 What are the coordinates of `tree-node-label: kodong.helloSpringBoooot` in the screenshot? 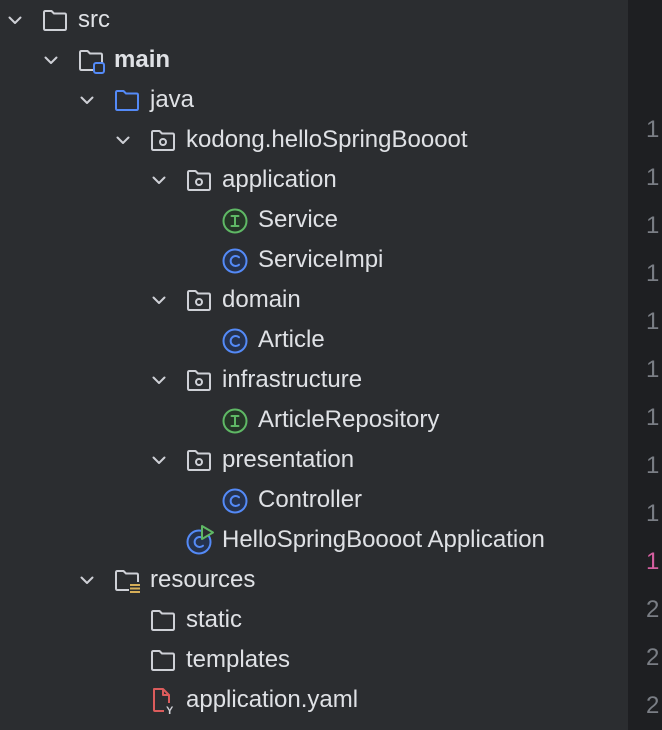 It's located at (327, 139).